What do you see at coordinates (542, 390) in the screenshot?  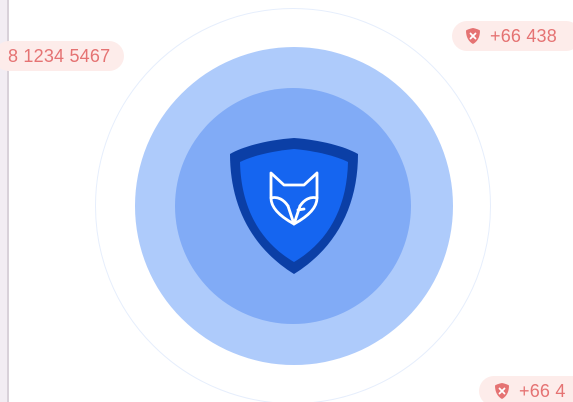 I see `blocked-number-text: +66 4` at bounding box center [542, 390].